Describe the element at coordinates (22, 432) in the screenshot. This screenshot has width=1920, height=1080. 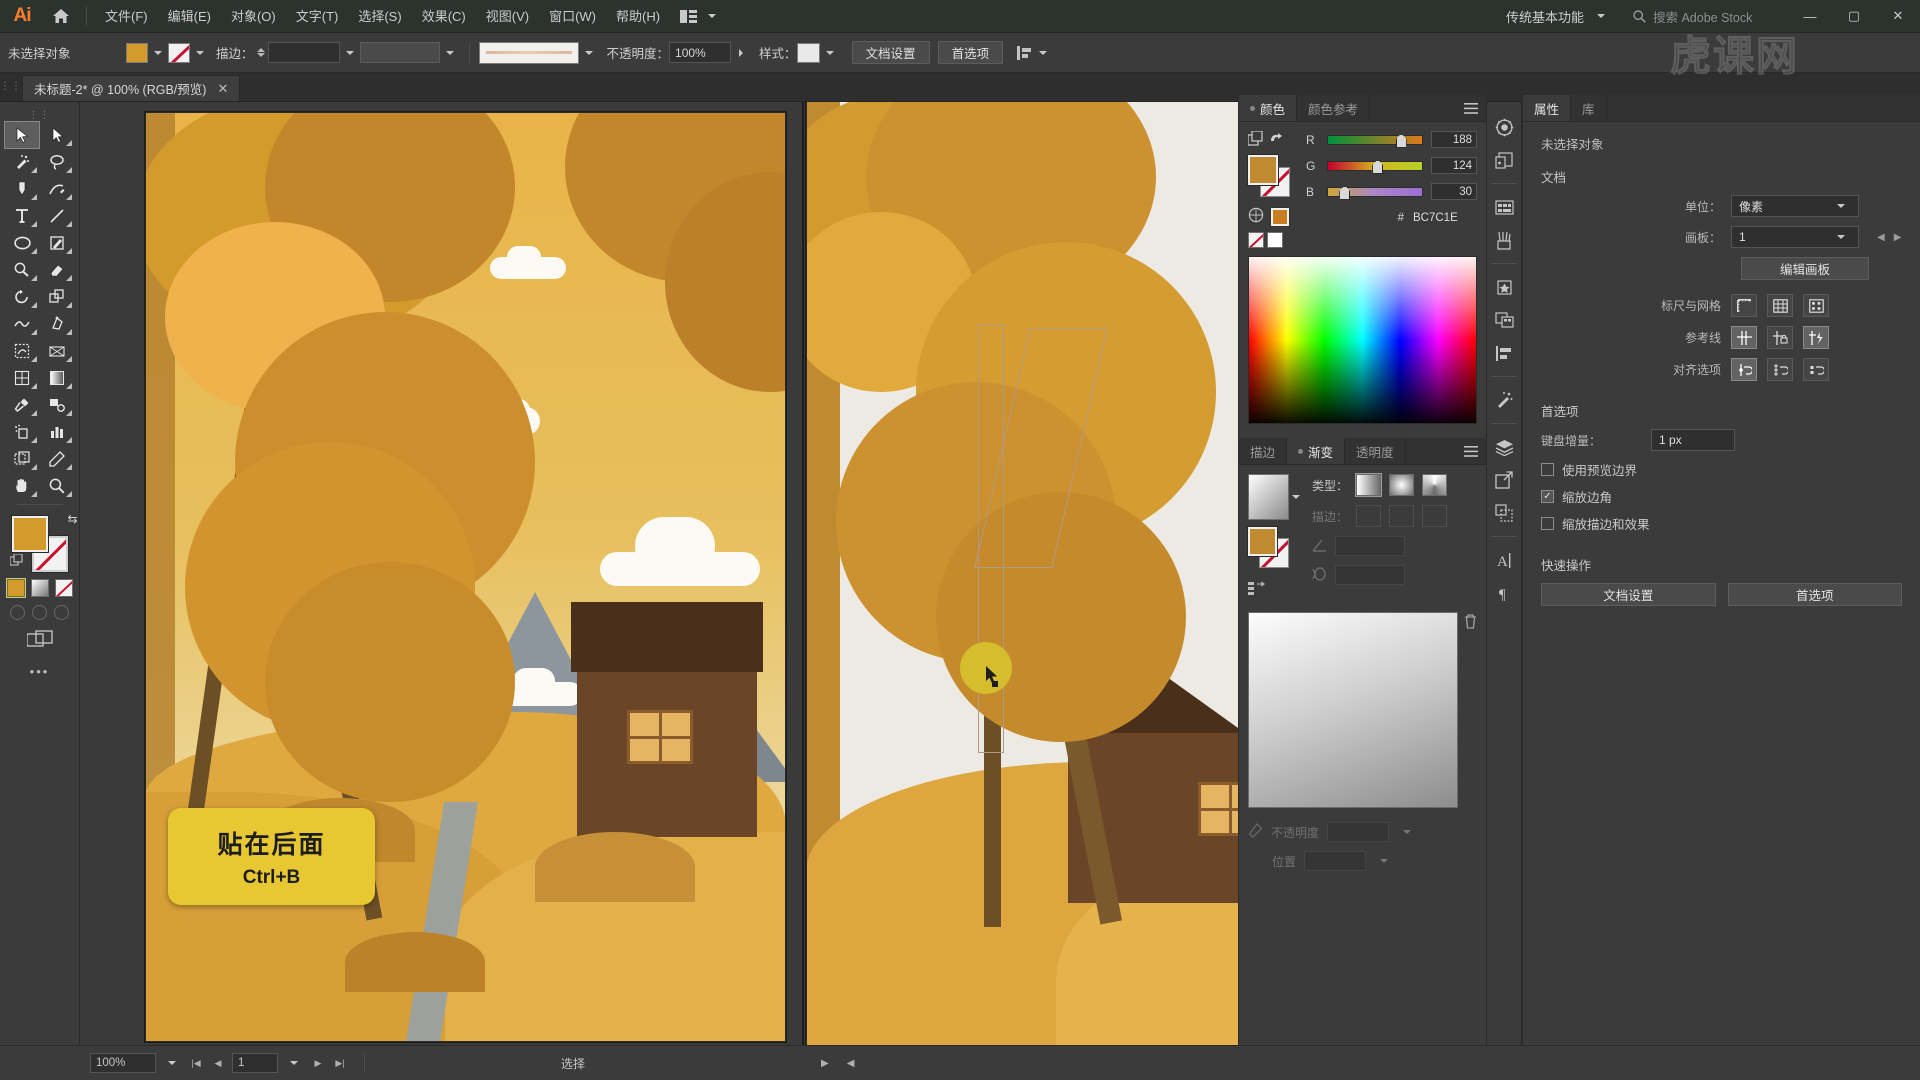
I see `symbol-sprayer-tool` at that location.